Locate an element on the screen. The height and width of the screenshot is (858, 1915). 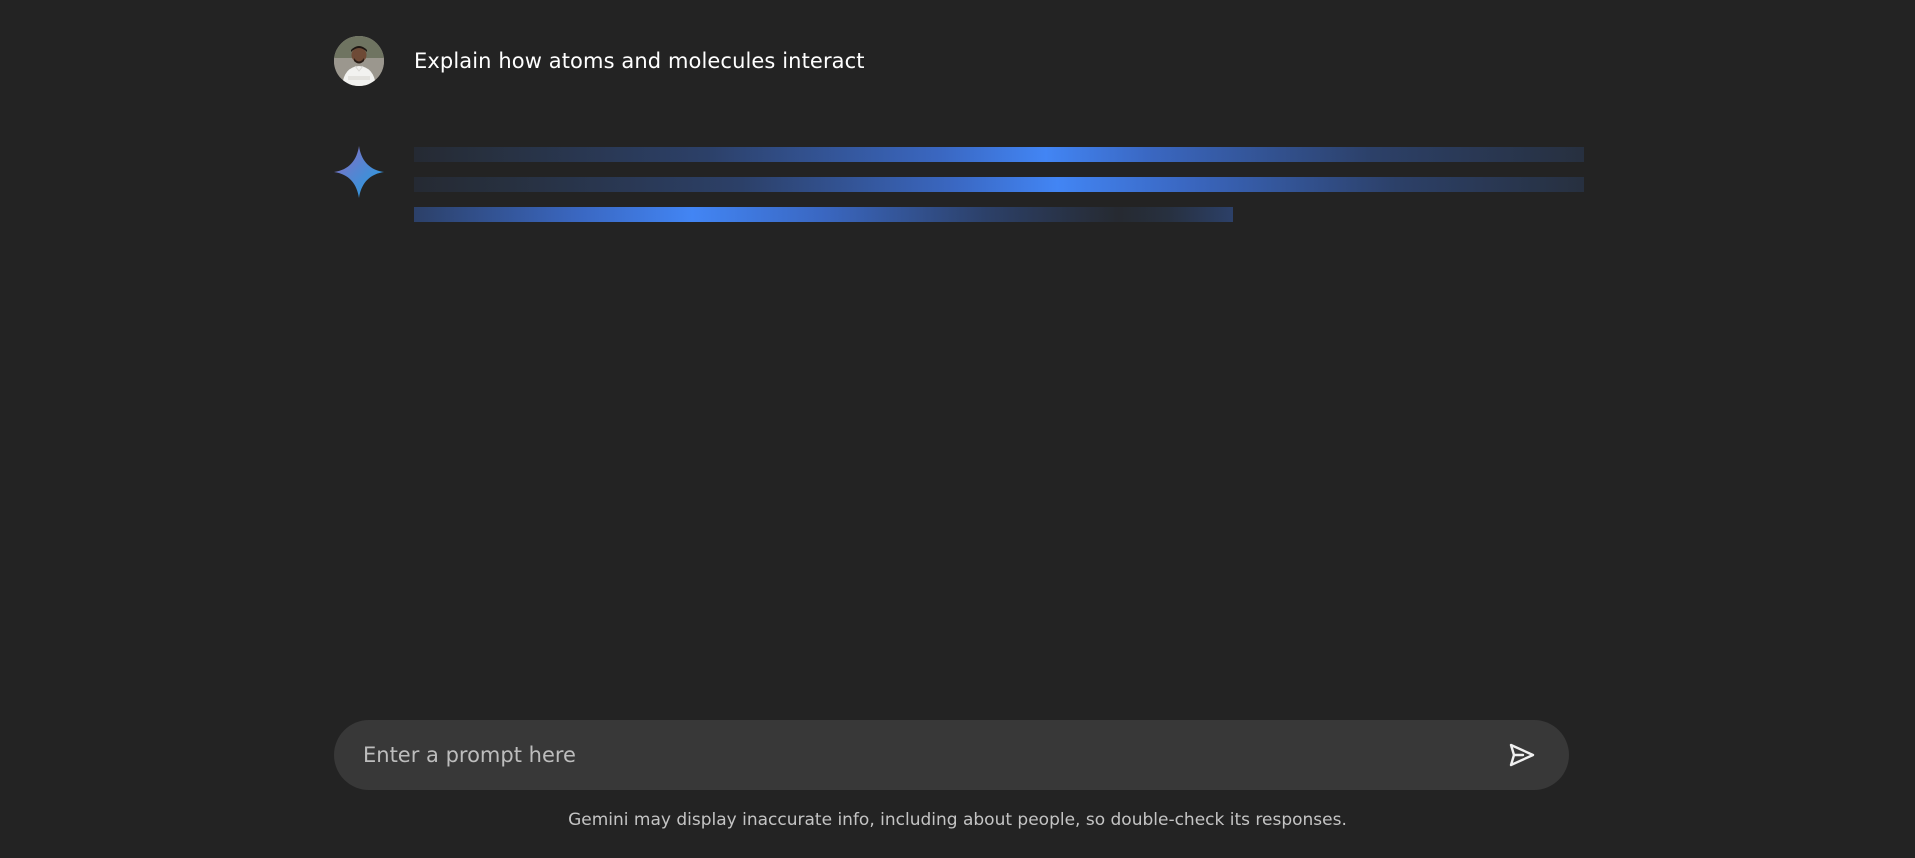
user-avatar-photo is located at coordinates (359, 61).